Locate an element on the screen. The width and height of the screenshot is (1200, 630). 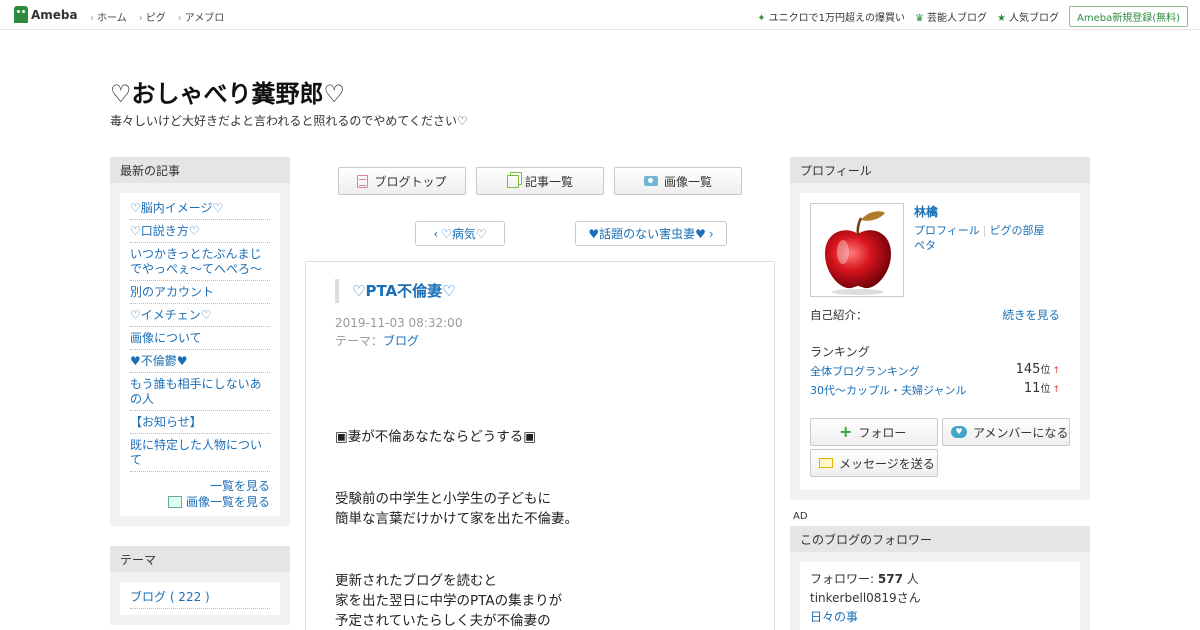
recent-article-link: ♥不倫鬱♥ is located at coordinates (159, 361).